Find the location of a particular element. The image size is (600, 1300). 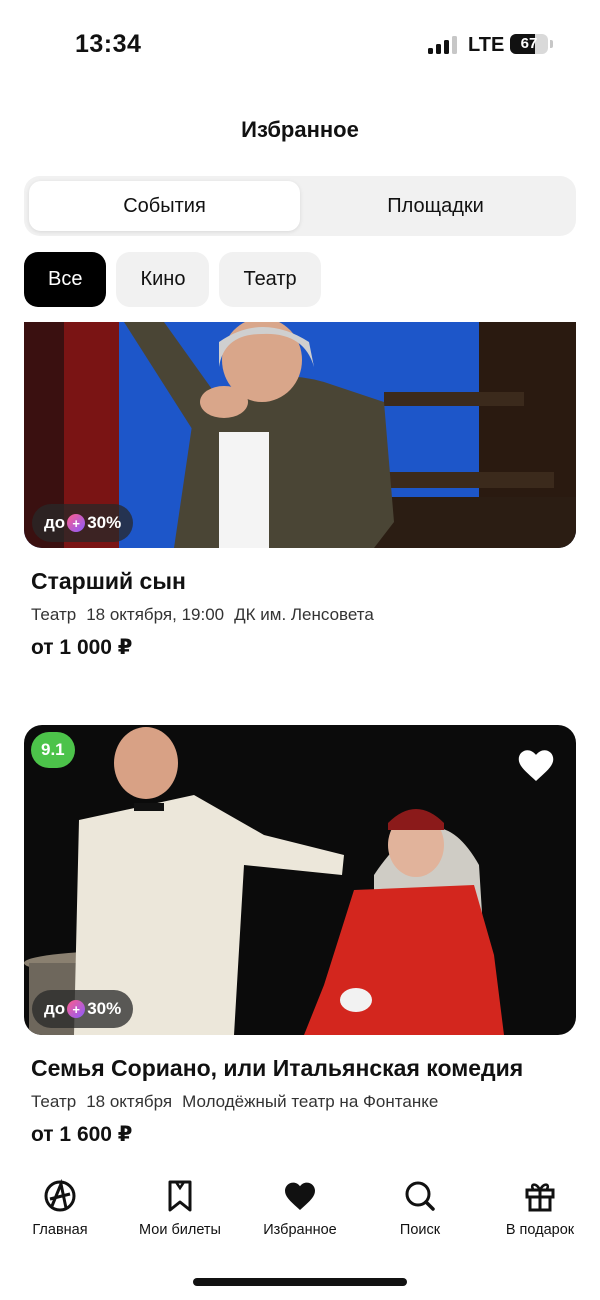

event-title: Семья Сориано, или Итальянская комедия is located at coordinates (300, 1068).